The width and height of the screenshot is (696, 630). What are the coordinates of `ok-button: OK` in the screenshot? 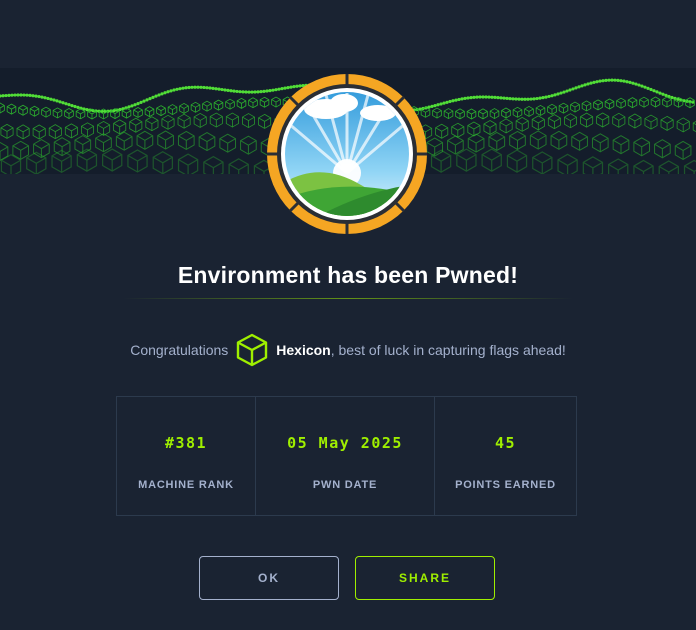 It's located at (269, 578).